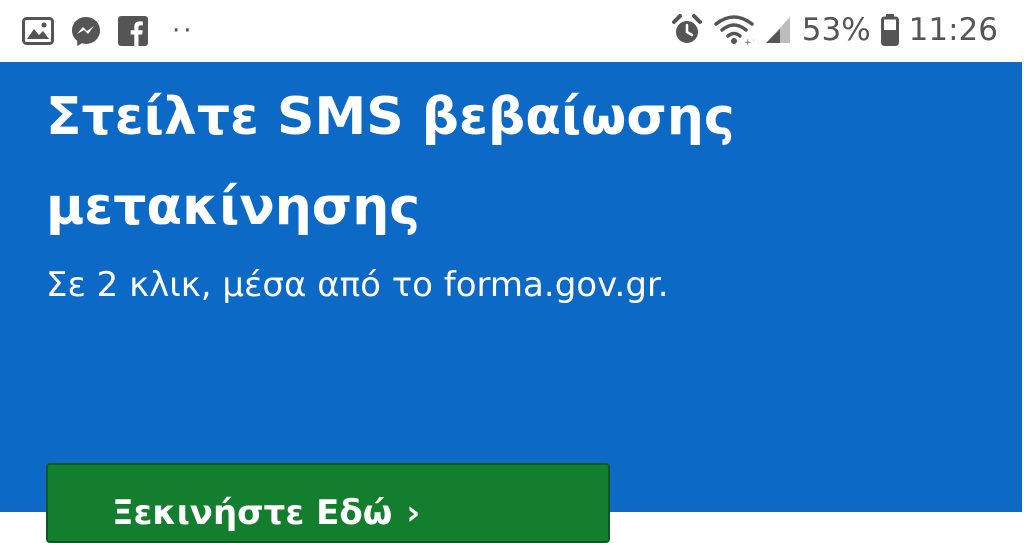 Image resolution: width=1024 pixels, height=543 pixels. I want to click on start-here-label: Ξεκινήστε Εδώ, so click(252, 513).